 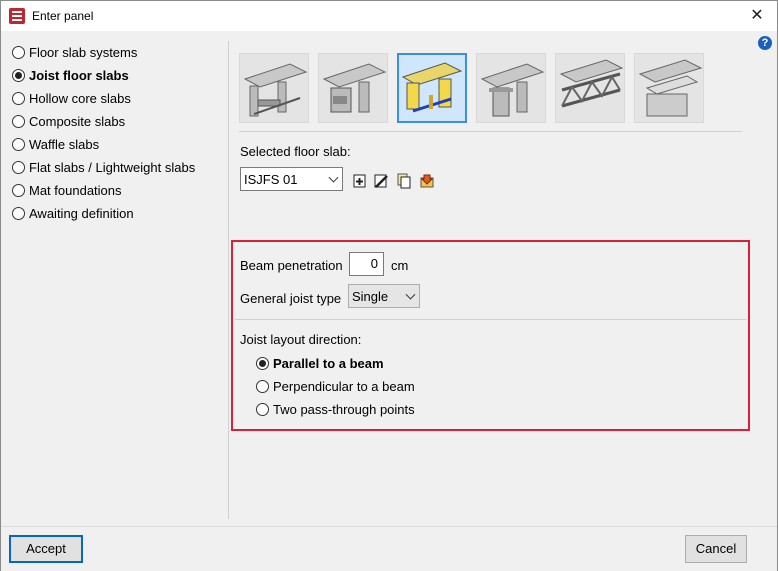 I want to click on radio-parallel-to-beam: Parallel to a beam, so click(x=320, y=363).